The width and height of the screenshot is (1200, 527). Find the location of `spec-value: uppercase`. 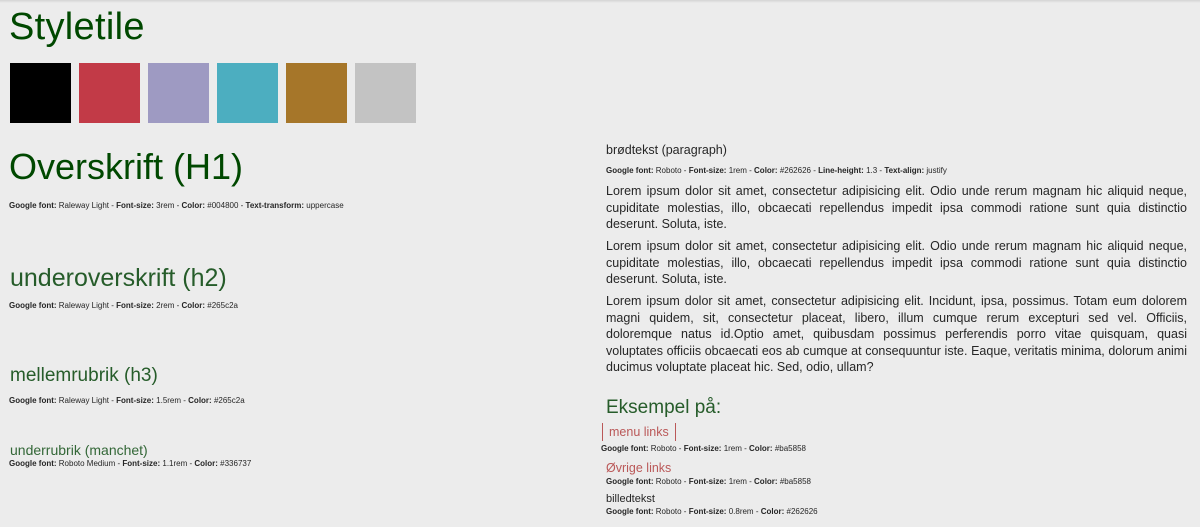

spec-value: uppercase is located at coordinates (324, 205).